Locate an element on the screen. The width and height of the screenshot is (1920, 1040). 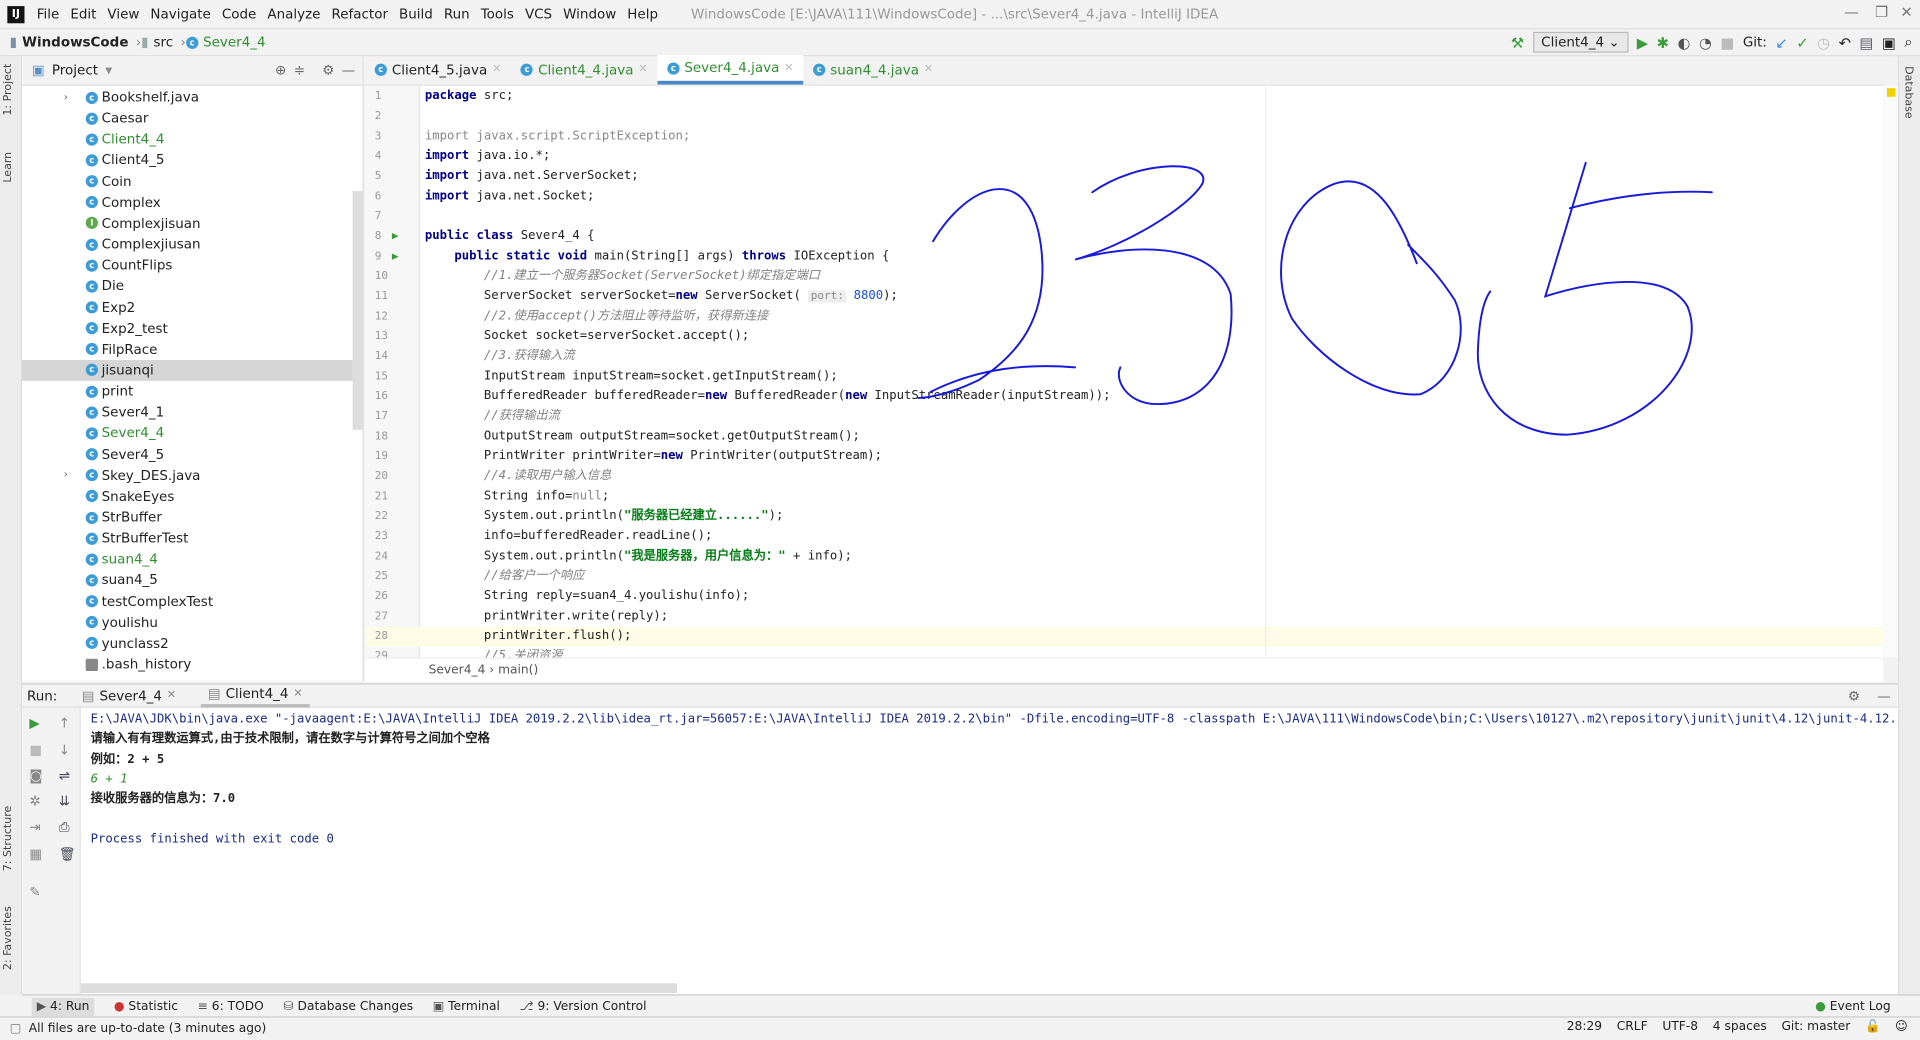
inspector-icon: ☺ is located at coordinates (1901, 1026).